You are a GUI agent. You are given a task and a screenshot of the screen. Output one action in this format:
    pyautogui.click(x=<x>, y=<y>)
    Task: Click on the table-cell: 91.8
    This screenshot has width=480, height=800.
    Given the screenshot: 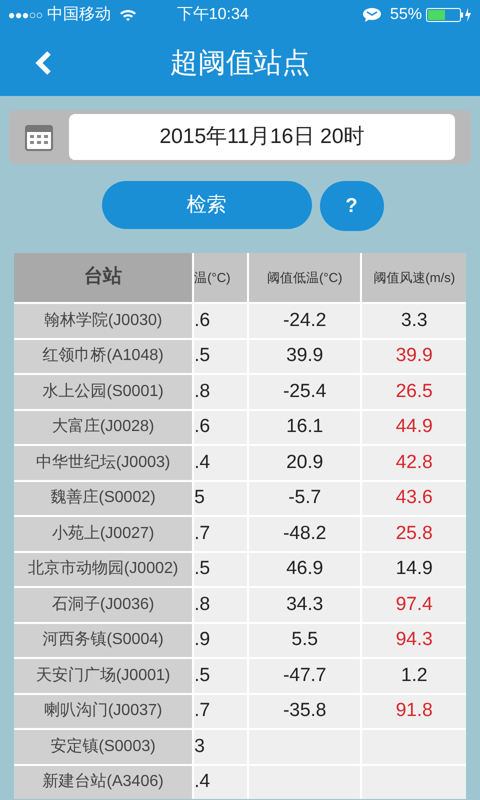 What is the action you would take?
    pyautogui.click(x=414, y=711)
    